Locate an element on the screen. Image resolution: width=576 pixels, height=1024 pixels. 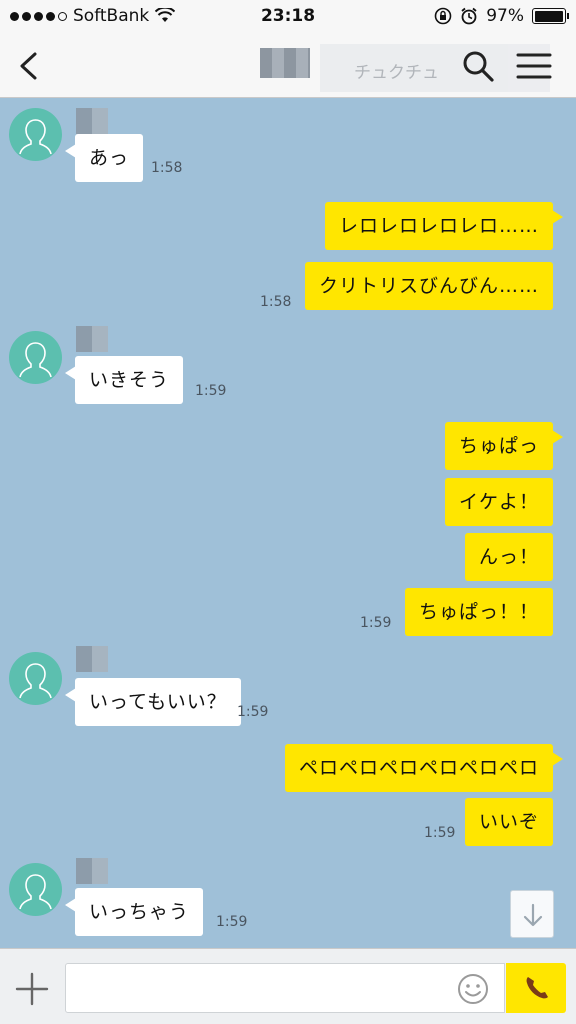
phone-icon is located at coordinates (537, 988).